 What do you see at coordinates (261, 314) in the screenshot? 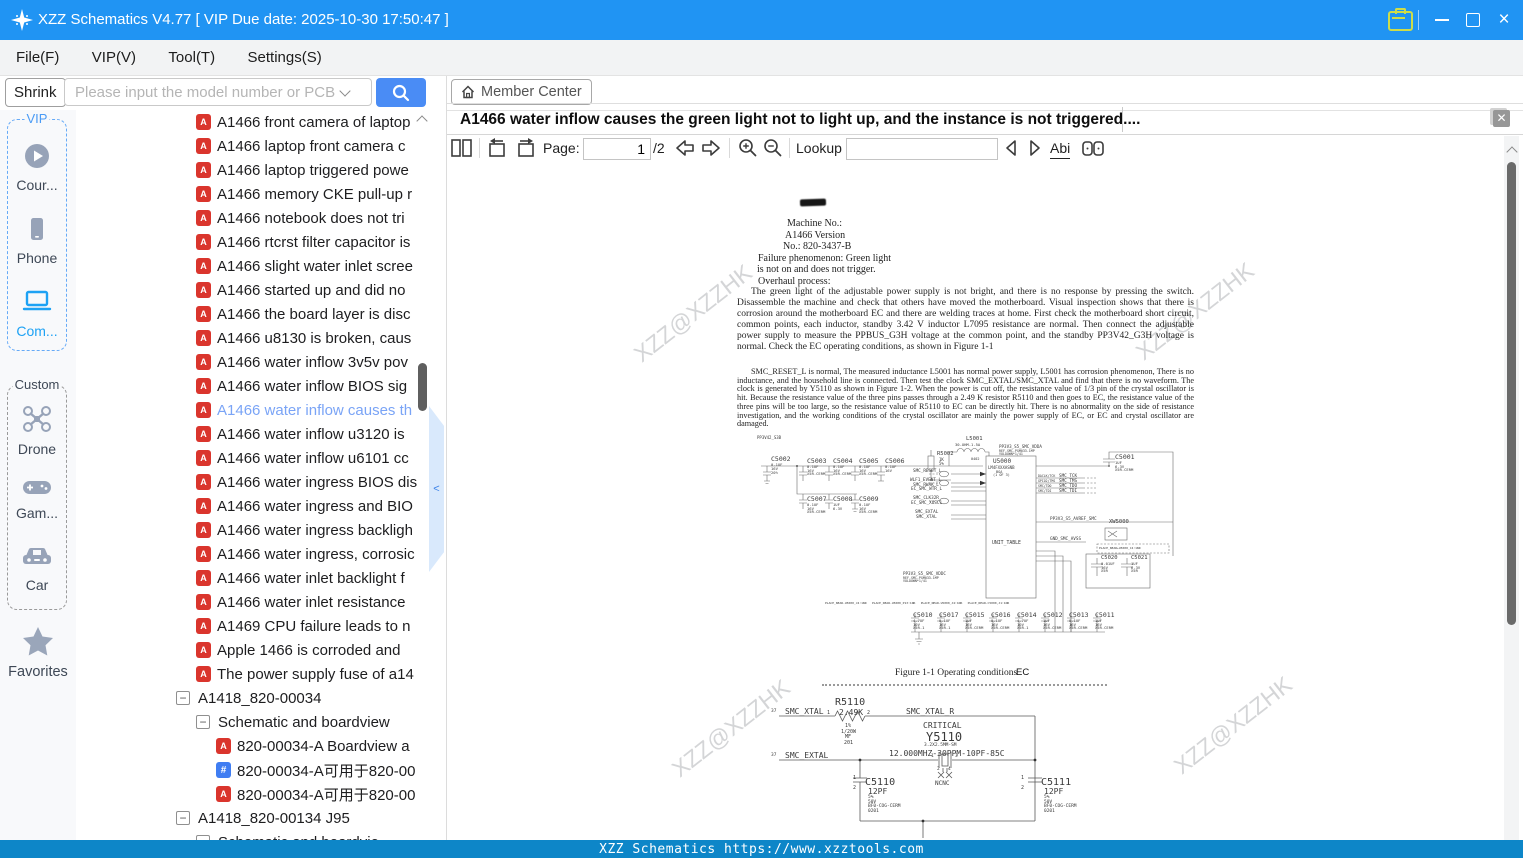
I see `tree-item: A A1466 the board layer is disc` at bounding box center [261, 314].